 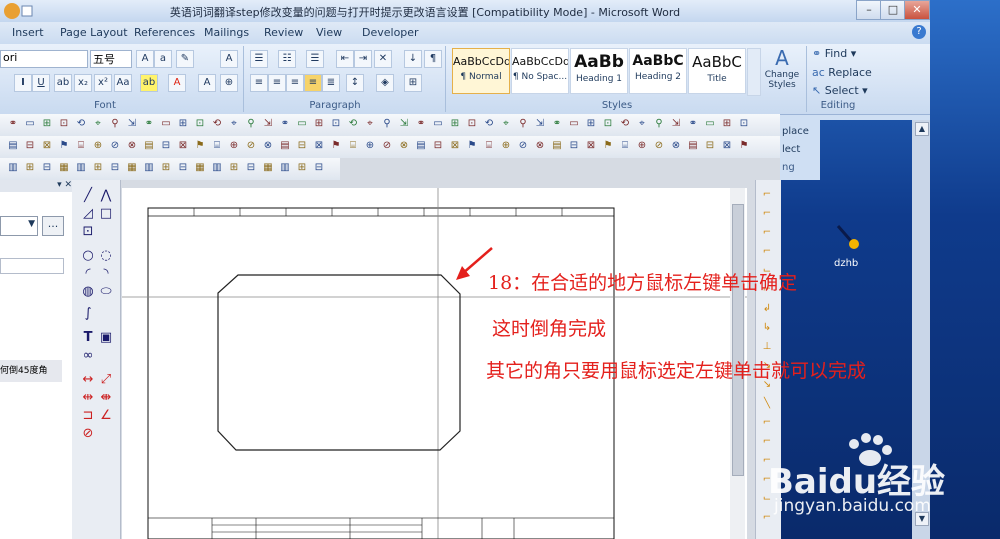 I want to click on enclose-char-icon: ⊕, so click(x=229, y=83).